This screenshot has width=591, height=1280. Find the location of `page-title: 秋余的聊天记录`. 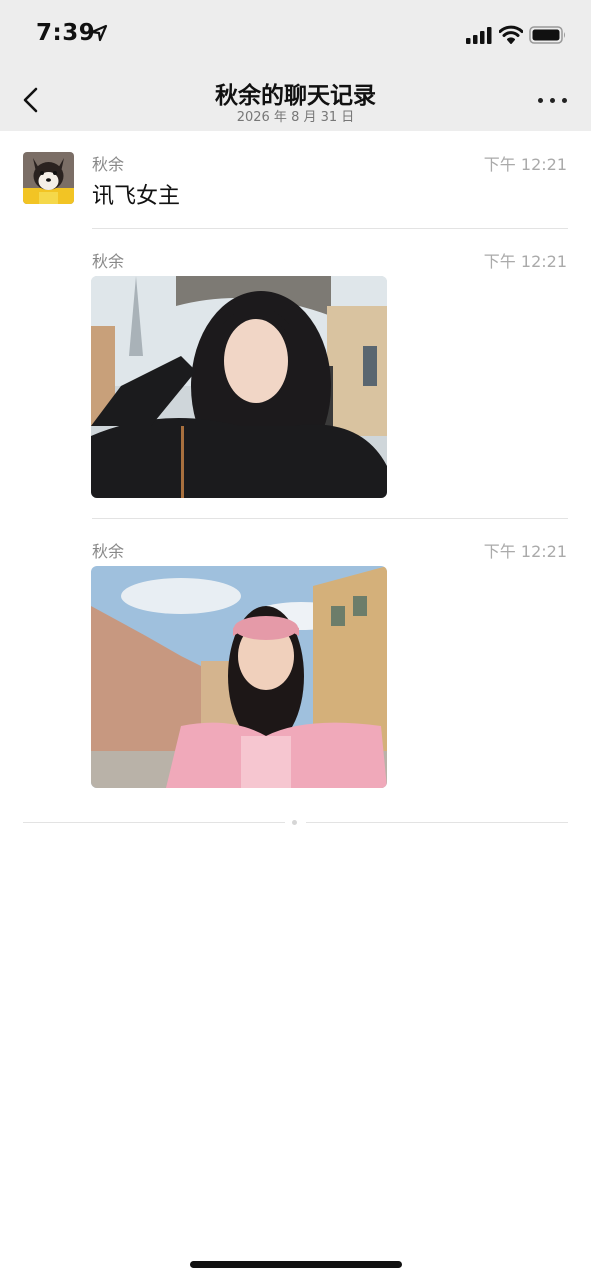

page-title: 秋余的聊天记录 is located at coordinates (295, 96).